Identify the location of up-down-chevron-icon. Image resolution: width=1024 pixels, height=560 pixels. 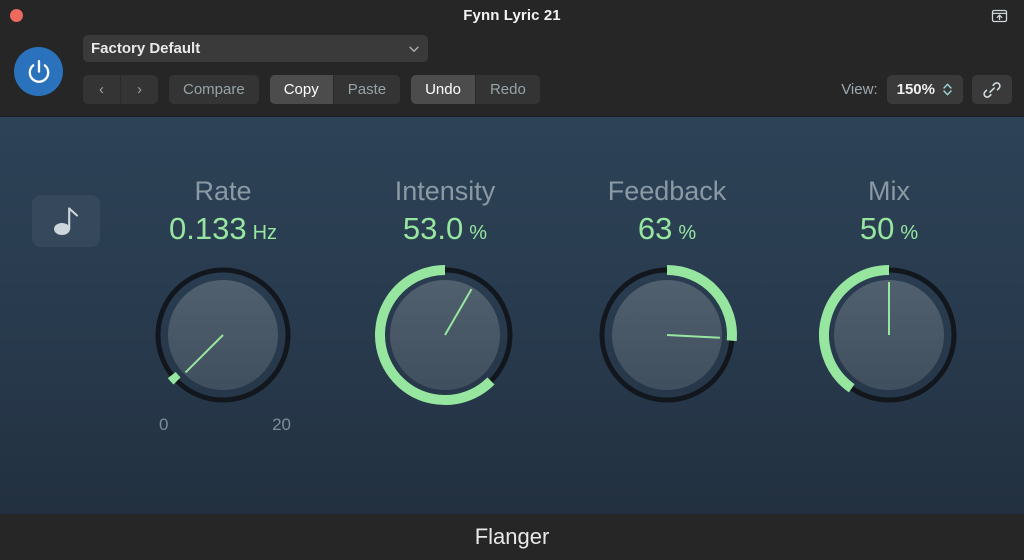
(947, 89).